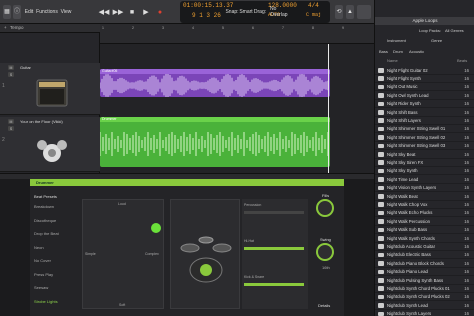 Image resolution: width=474 pixels, height=316 pixels. I want to click on loop-row: Night Flight Synth 16, so click(424, 78).